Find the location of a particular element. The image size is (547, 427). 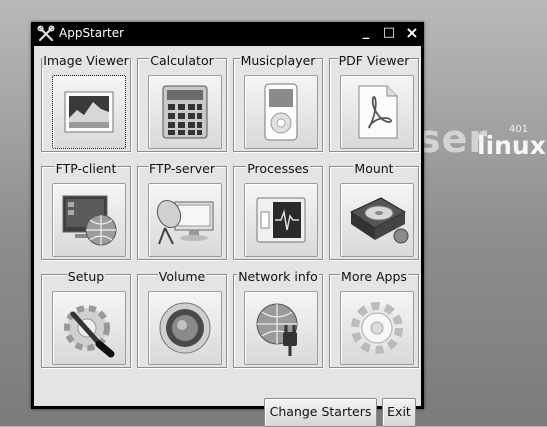

ftp-server-icon is located at coordinates (185, 222).